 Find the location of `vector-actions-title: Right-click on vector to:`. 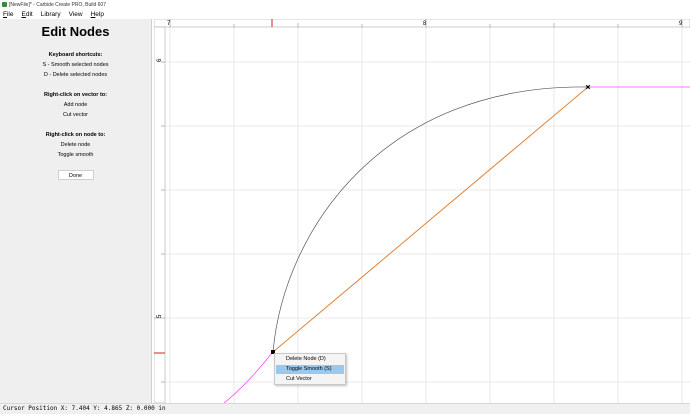

vector-actions-title: Right-click on vector to: is located at coordinates (75, 95).